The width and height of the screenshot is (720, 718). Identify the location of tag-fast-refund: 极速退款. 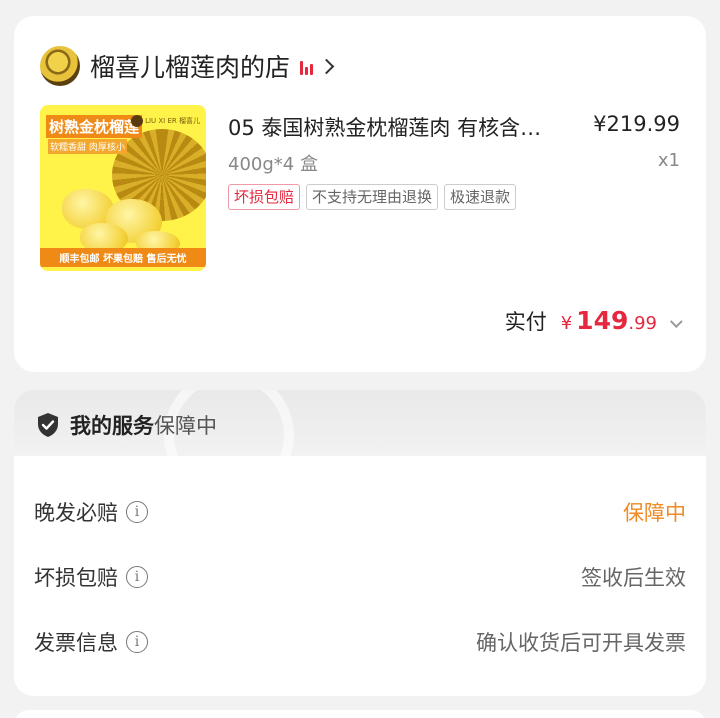
(480, 197).